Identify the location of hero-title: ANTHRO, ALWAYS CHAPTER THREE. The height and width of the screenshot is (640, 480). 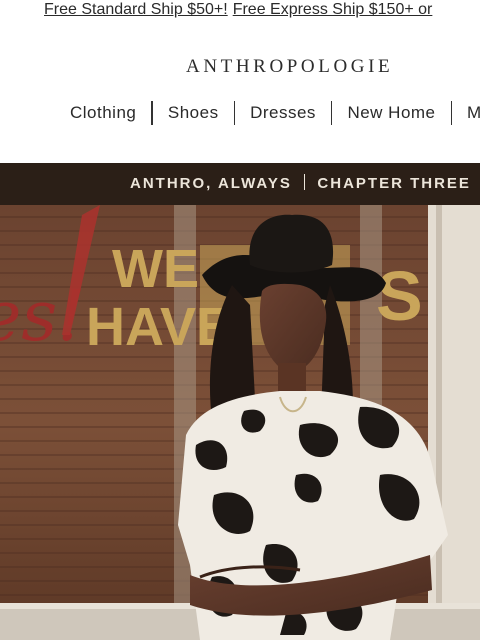
(300, 183).